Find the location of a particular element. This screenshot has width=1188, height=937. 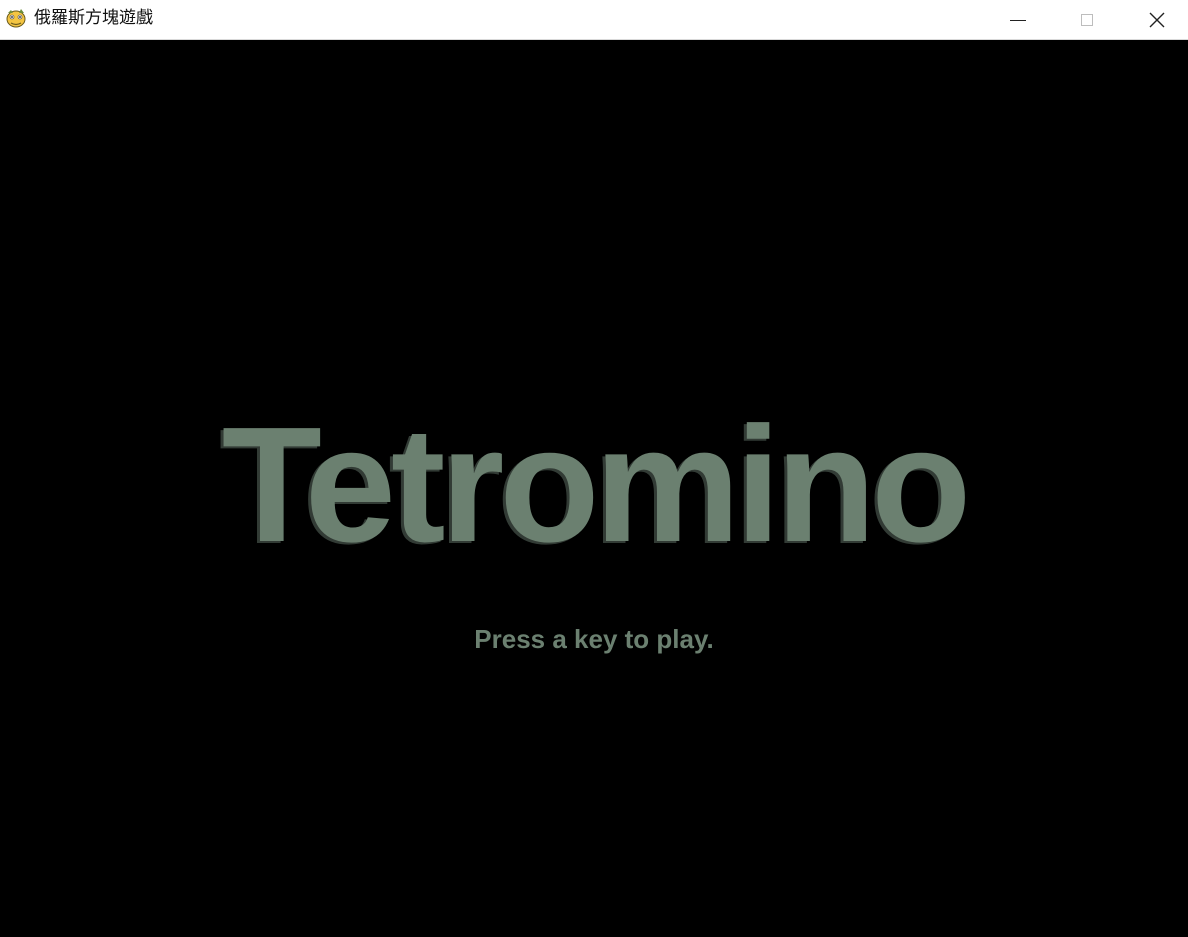

close-icon is located at coordinates (1157, 20).